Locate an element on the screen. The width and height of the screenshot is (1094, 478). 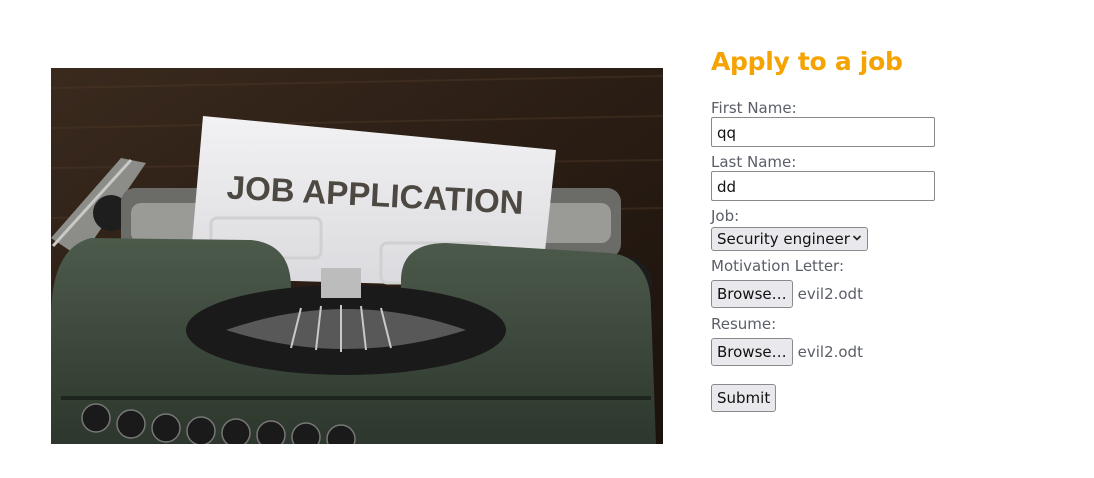
motivation-letter-filename: evil2.odt is located at coordinates (830, 294).